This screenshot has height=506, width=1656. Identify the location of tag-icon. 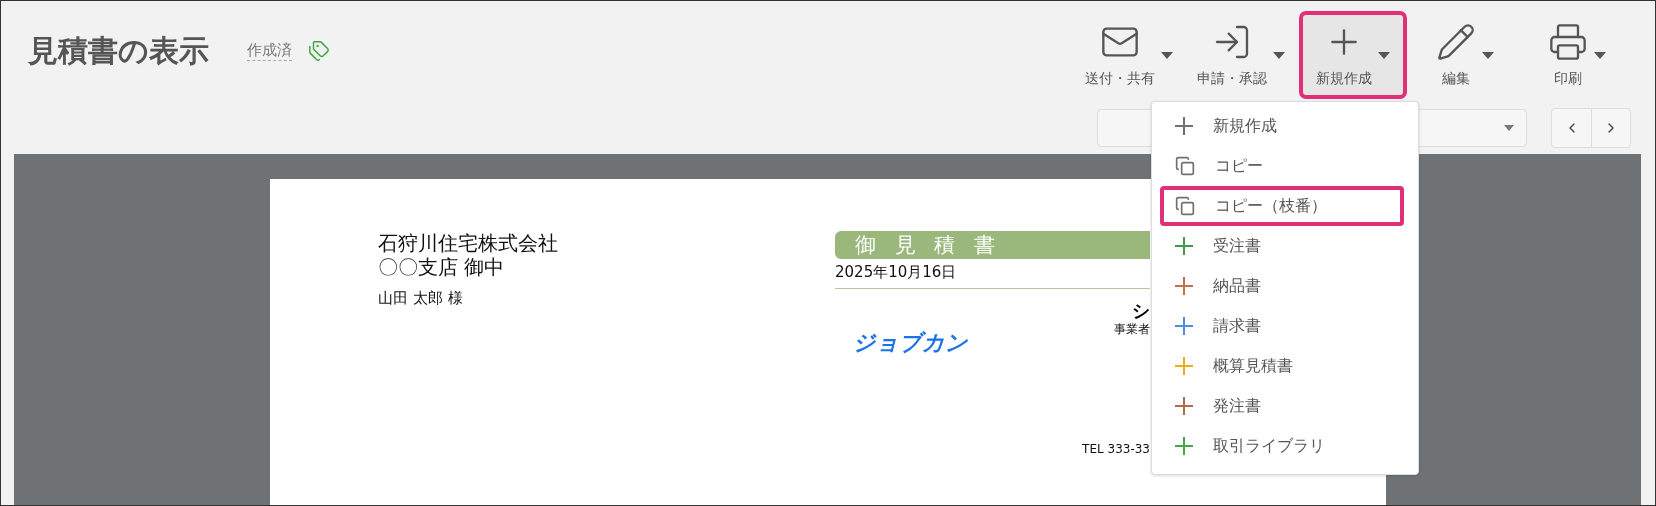
(319, 51).